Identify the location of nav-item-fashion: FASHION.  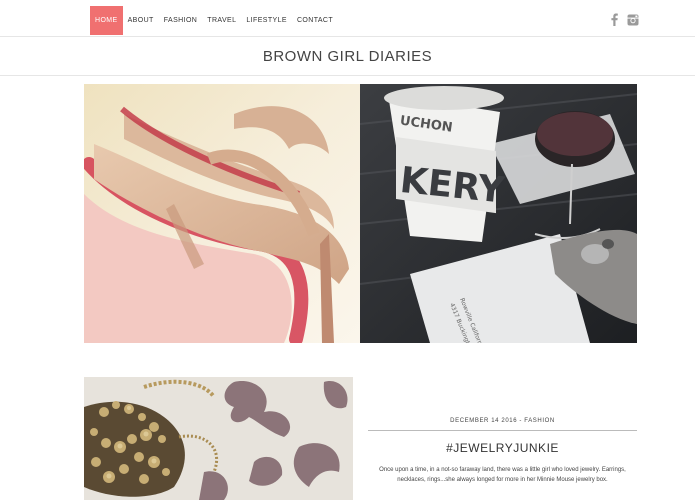
(181, 20).